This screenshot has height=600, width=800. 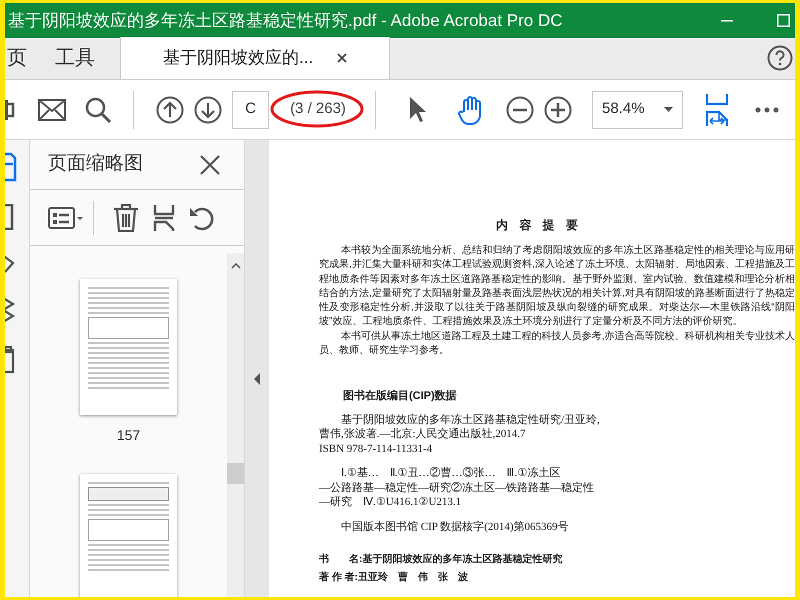 I want to click on caret-icon, so click(x=668, y=109).